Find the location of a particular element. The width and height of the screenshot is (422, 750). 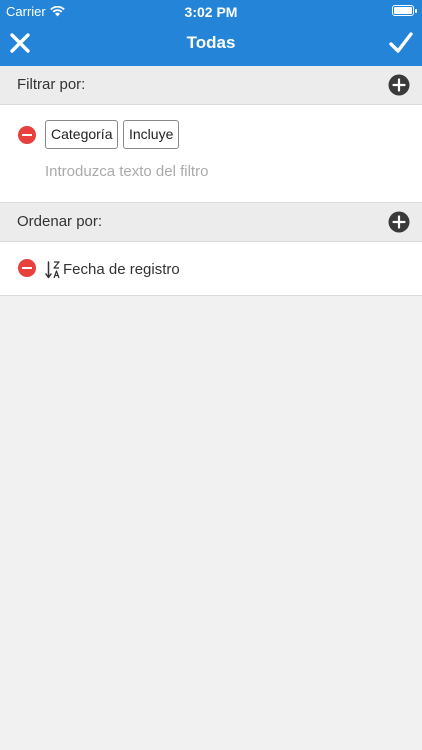

sort-row: Fecha de registro is located at coordinates (211, 269).